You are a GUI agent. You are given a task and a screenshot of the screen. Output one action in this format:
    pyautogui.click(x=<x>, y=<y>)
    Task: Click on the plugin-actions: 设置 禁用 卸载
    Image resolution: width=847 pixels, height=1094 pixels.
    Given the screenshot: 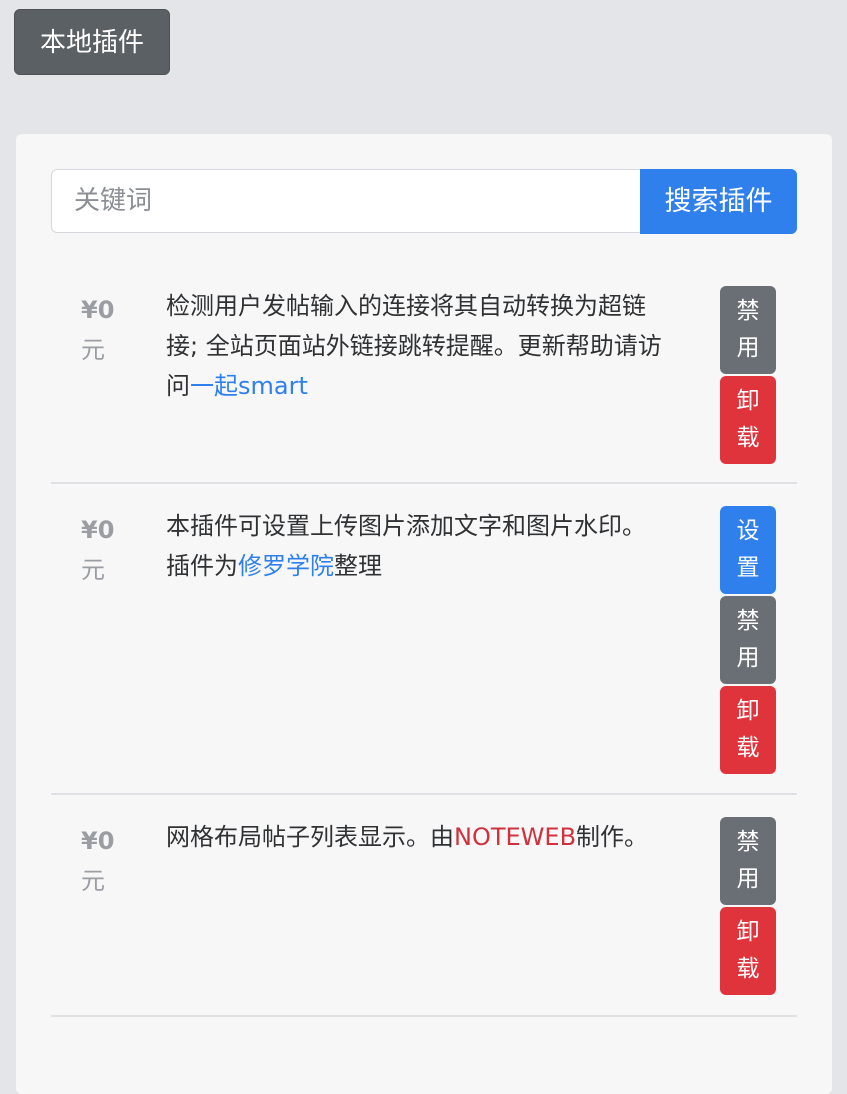 What is the action you would take?
    pyautogui.click(x=748, y=641)
    